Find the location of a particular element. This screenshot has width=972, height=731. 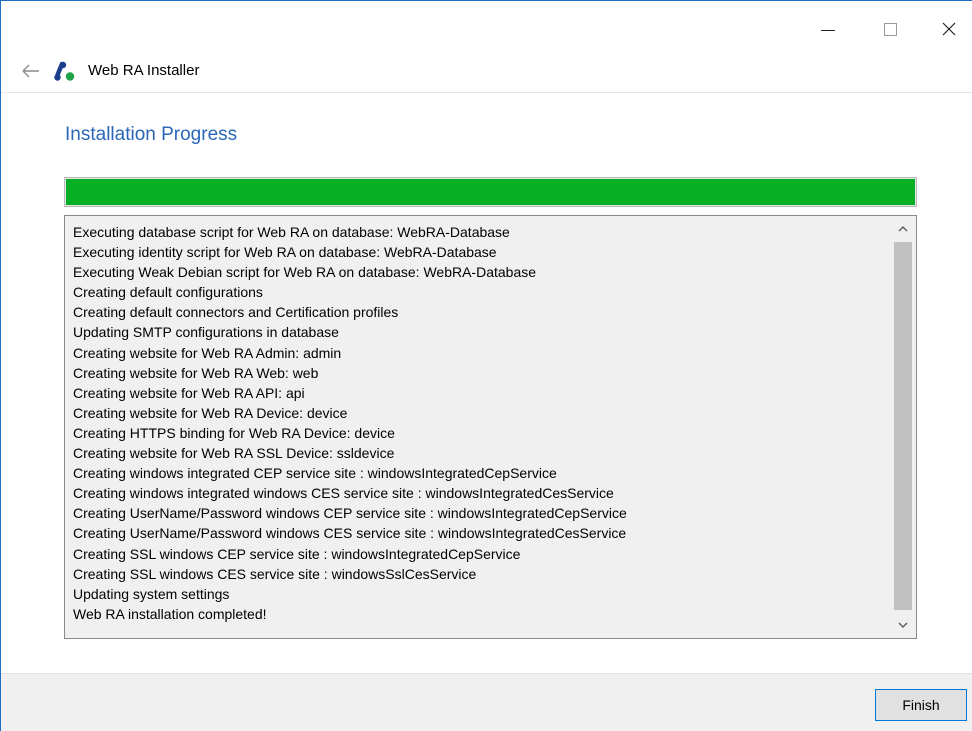

log-line: Updating system settings is located at coordinates (151, 593).